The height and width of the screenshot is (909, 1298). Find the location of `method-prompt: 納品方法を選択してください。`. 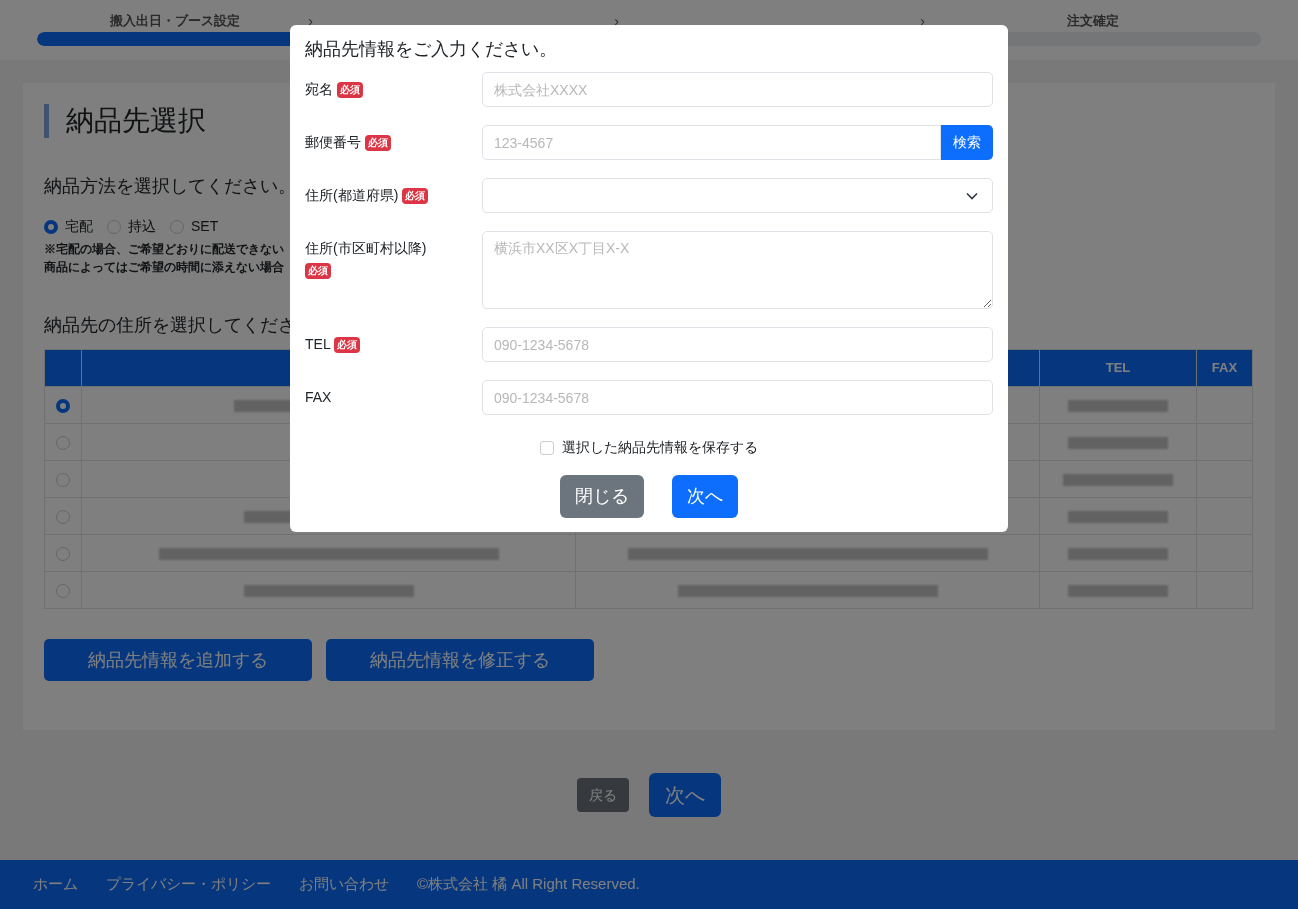

method-prompt: 納品方法を選択してください。 is located at coordinates (170, 186).